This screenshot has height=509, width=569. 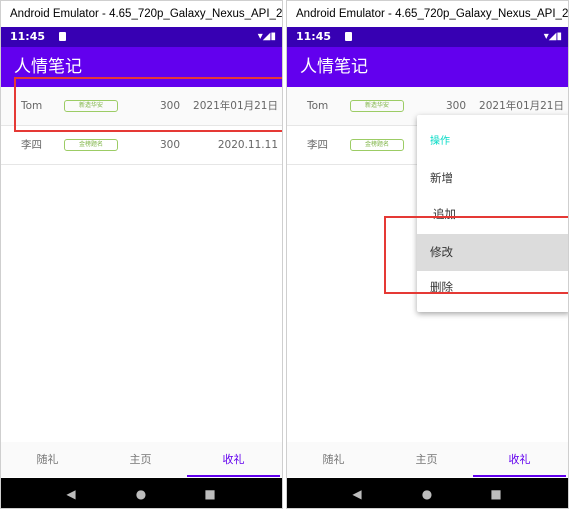 What do you see at coordinates (492, 178) in the screenshot?
I see `menu-item-add: 新增` at bounding box center [492, 178].